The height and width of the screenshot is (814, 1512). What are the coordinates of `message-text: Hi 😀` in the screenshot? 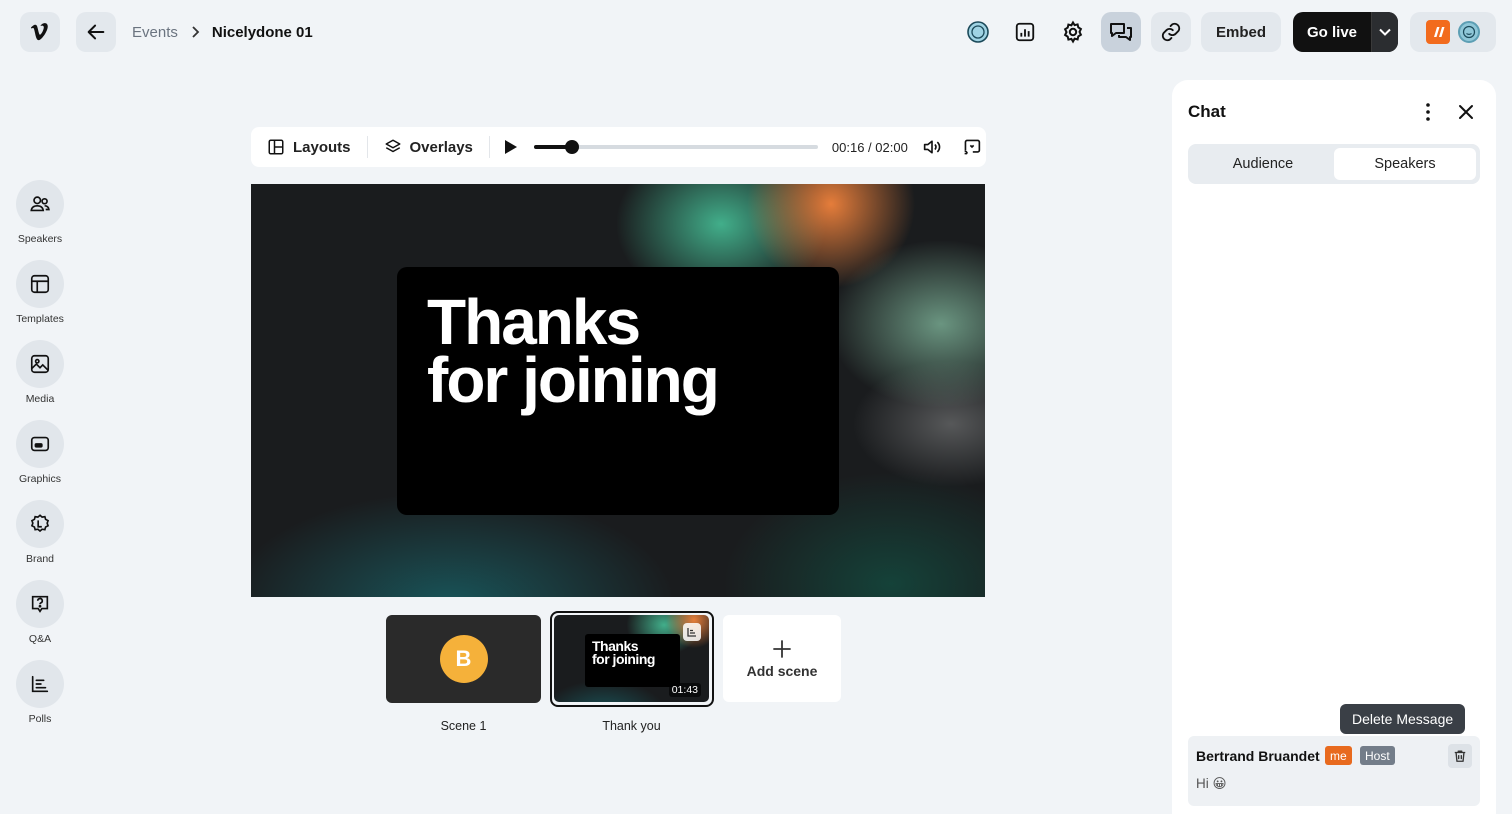 It's located at (1211, 783).